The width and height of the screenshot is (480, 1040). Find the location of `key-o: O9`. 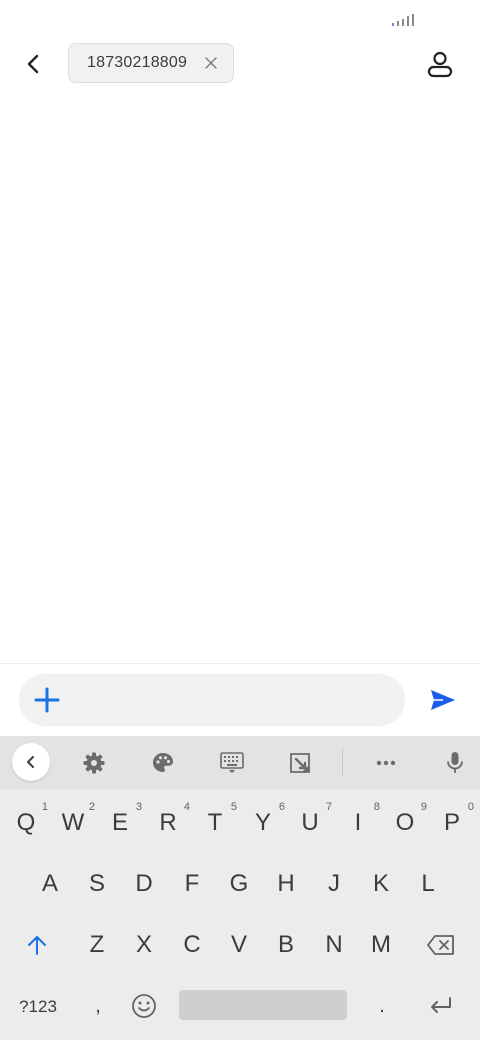

key-o: O9 is located at coordinates (405, 823).